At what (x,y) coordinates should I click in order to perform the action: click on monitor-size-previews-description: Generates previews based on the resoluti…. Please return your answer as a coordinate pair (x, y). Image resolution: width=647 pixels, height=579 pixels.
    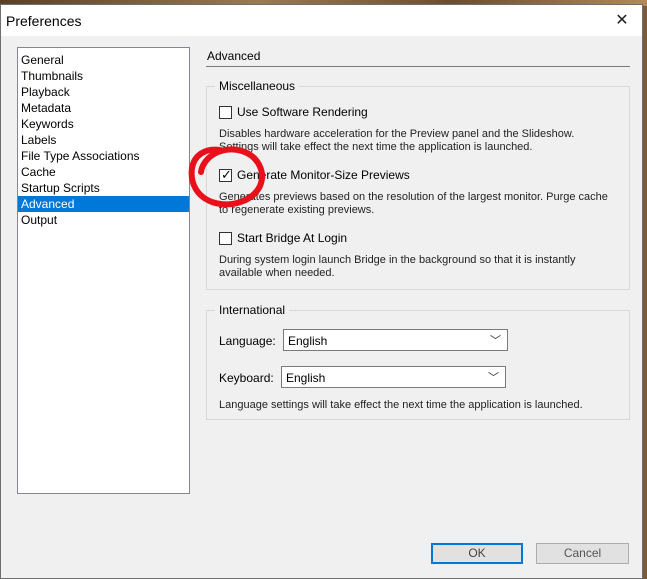
    Looking at the image, I should click on (413, 203).